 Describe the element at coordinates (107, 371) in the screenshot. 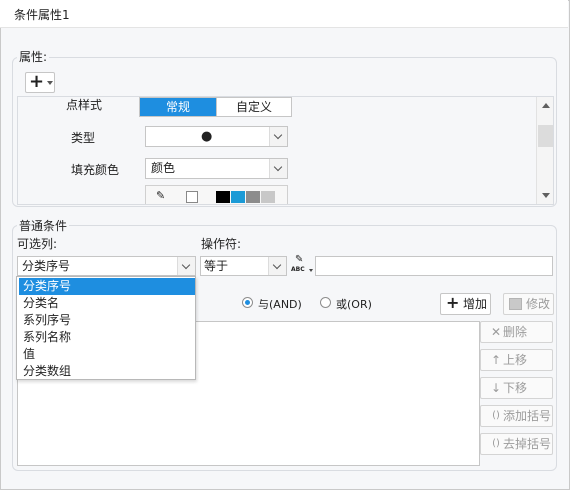

I see `dropdown-option: 分类数组` at that location.